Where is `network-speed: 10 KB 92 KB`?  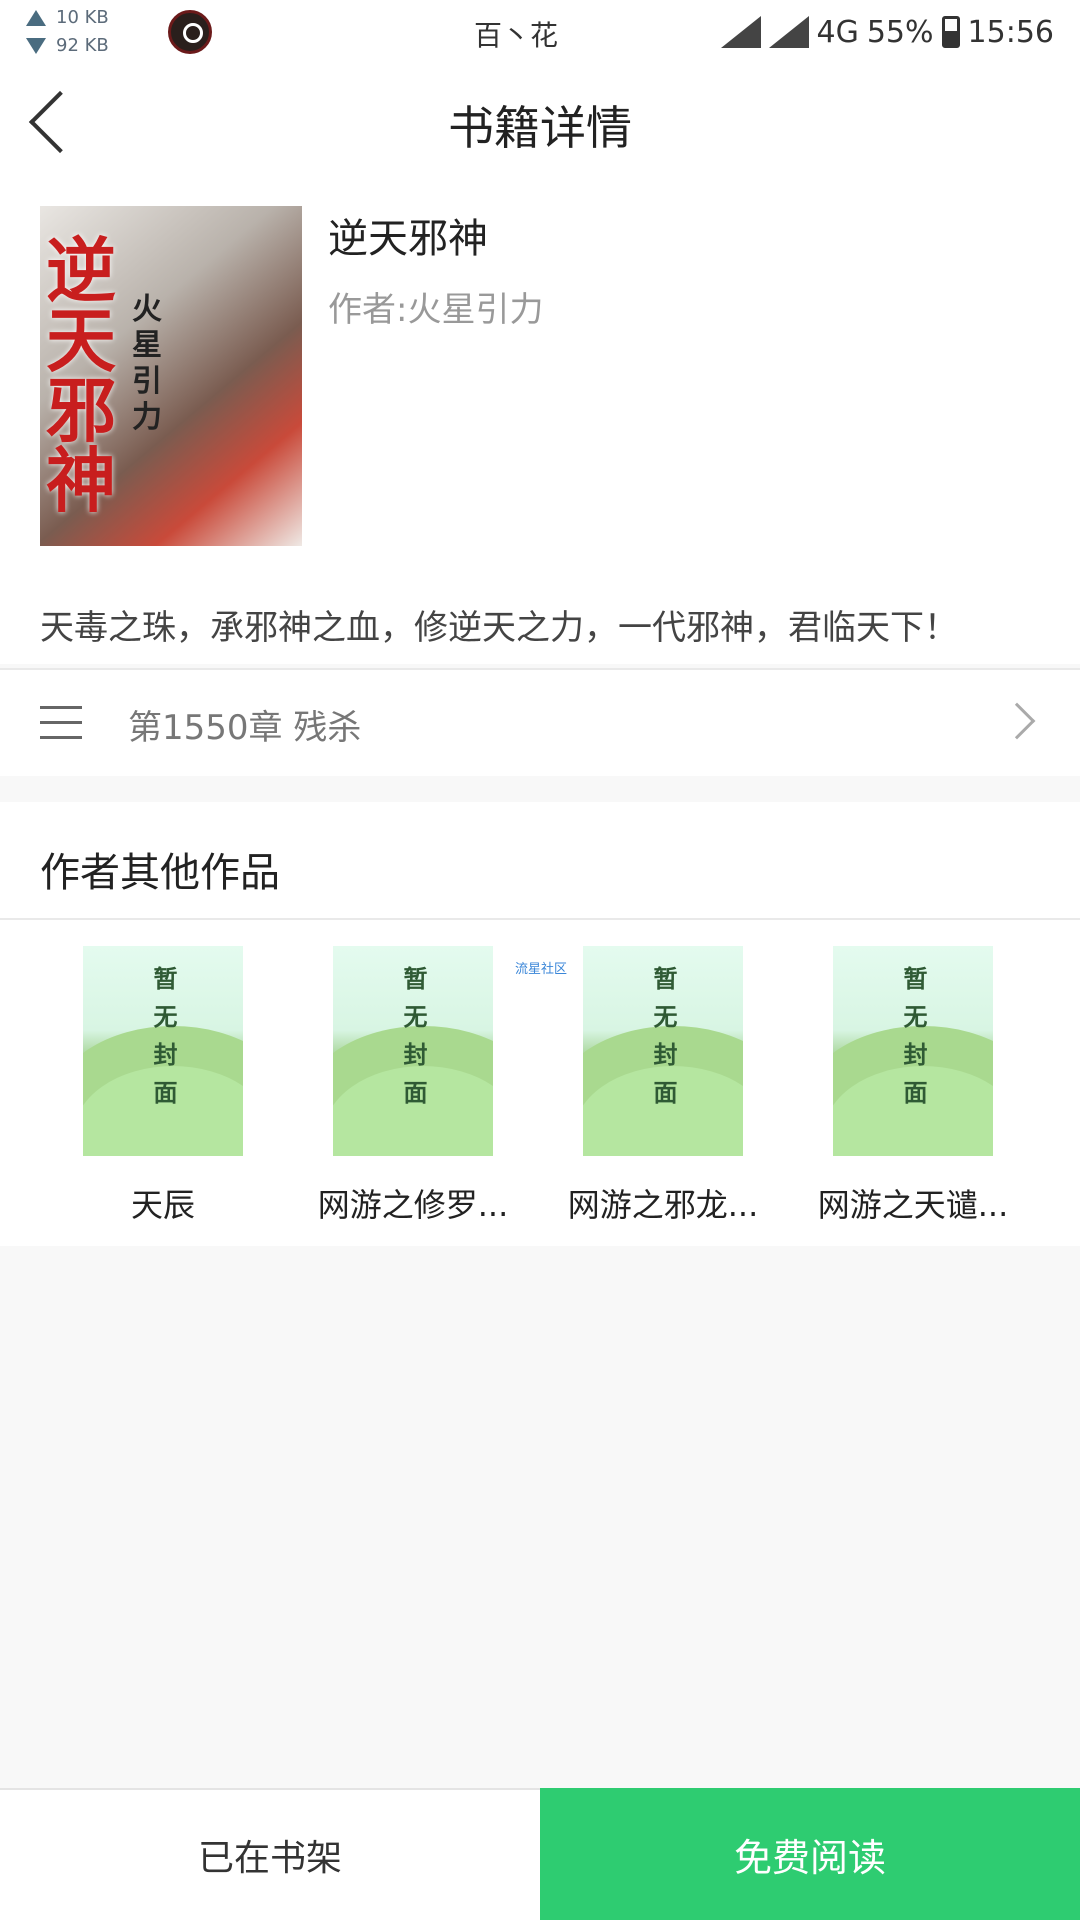
network-speed: 10 KB 92 KB is located at coordinates (67, 32).